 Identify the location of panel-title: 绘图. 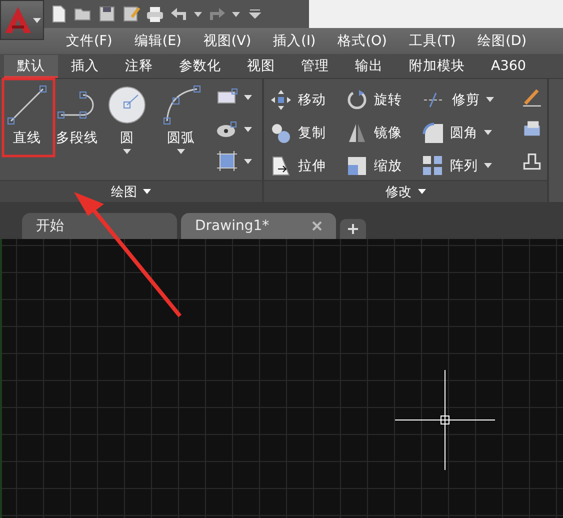
(131, 191).